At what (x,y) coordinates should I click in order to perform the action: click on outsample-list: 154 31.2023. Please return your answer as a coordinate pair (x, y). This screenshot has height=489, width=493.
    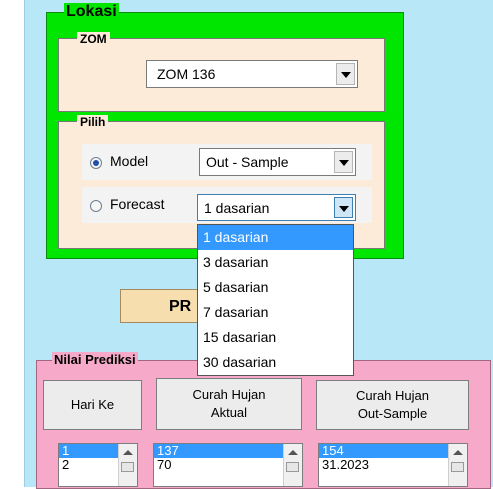
    Looking at the image, I should click on (393, 465).